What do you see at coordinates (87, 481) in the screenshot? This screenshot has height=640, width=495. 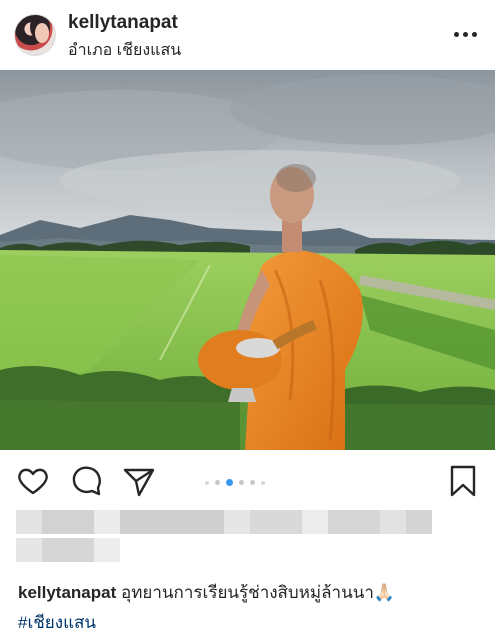 I see `comment-icon` at bounding box center [87, 481].